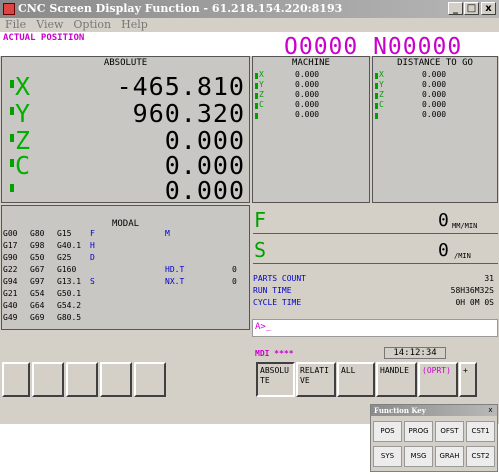 This screenshot has width=499, height=474. I want to click on run-time-value: 58H36M32S, so click(472, 290).